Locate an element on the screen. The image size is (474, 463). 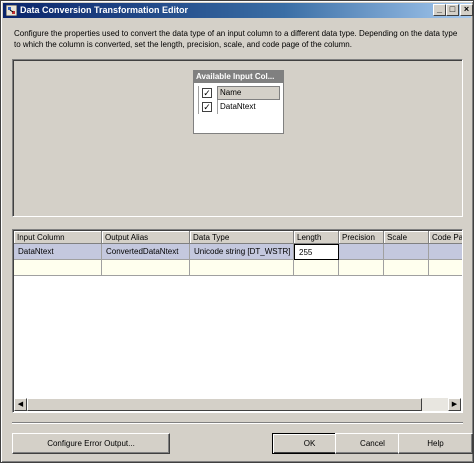
divider is located at coordinates (237, 423).